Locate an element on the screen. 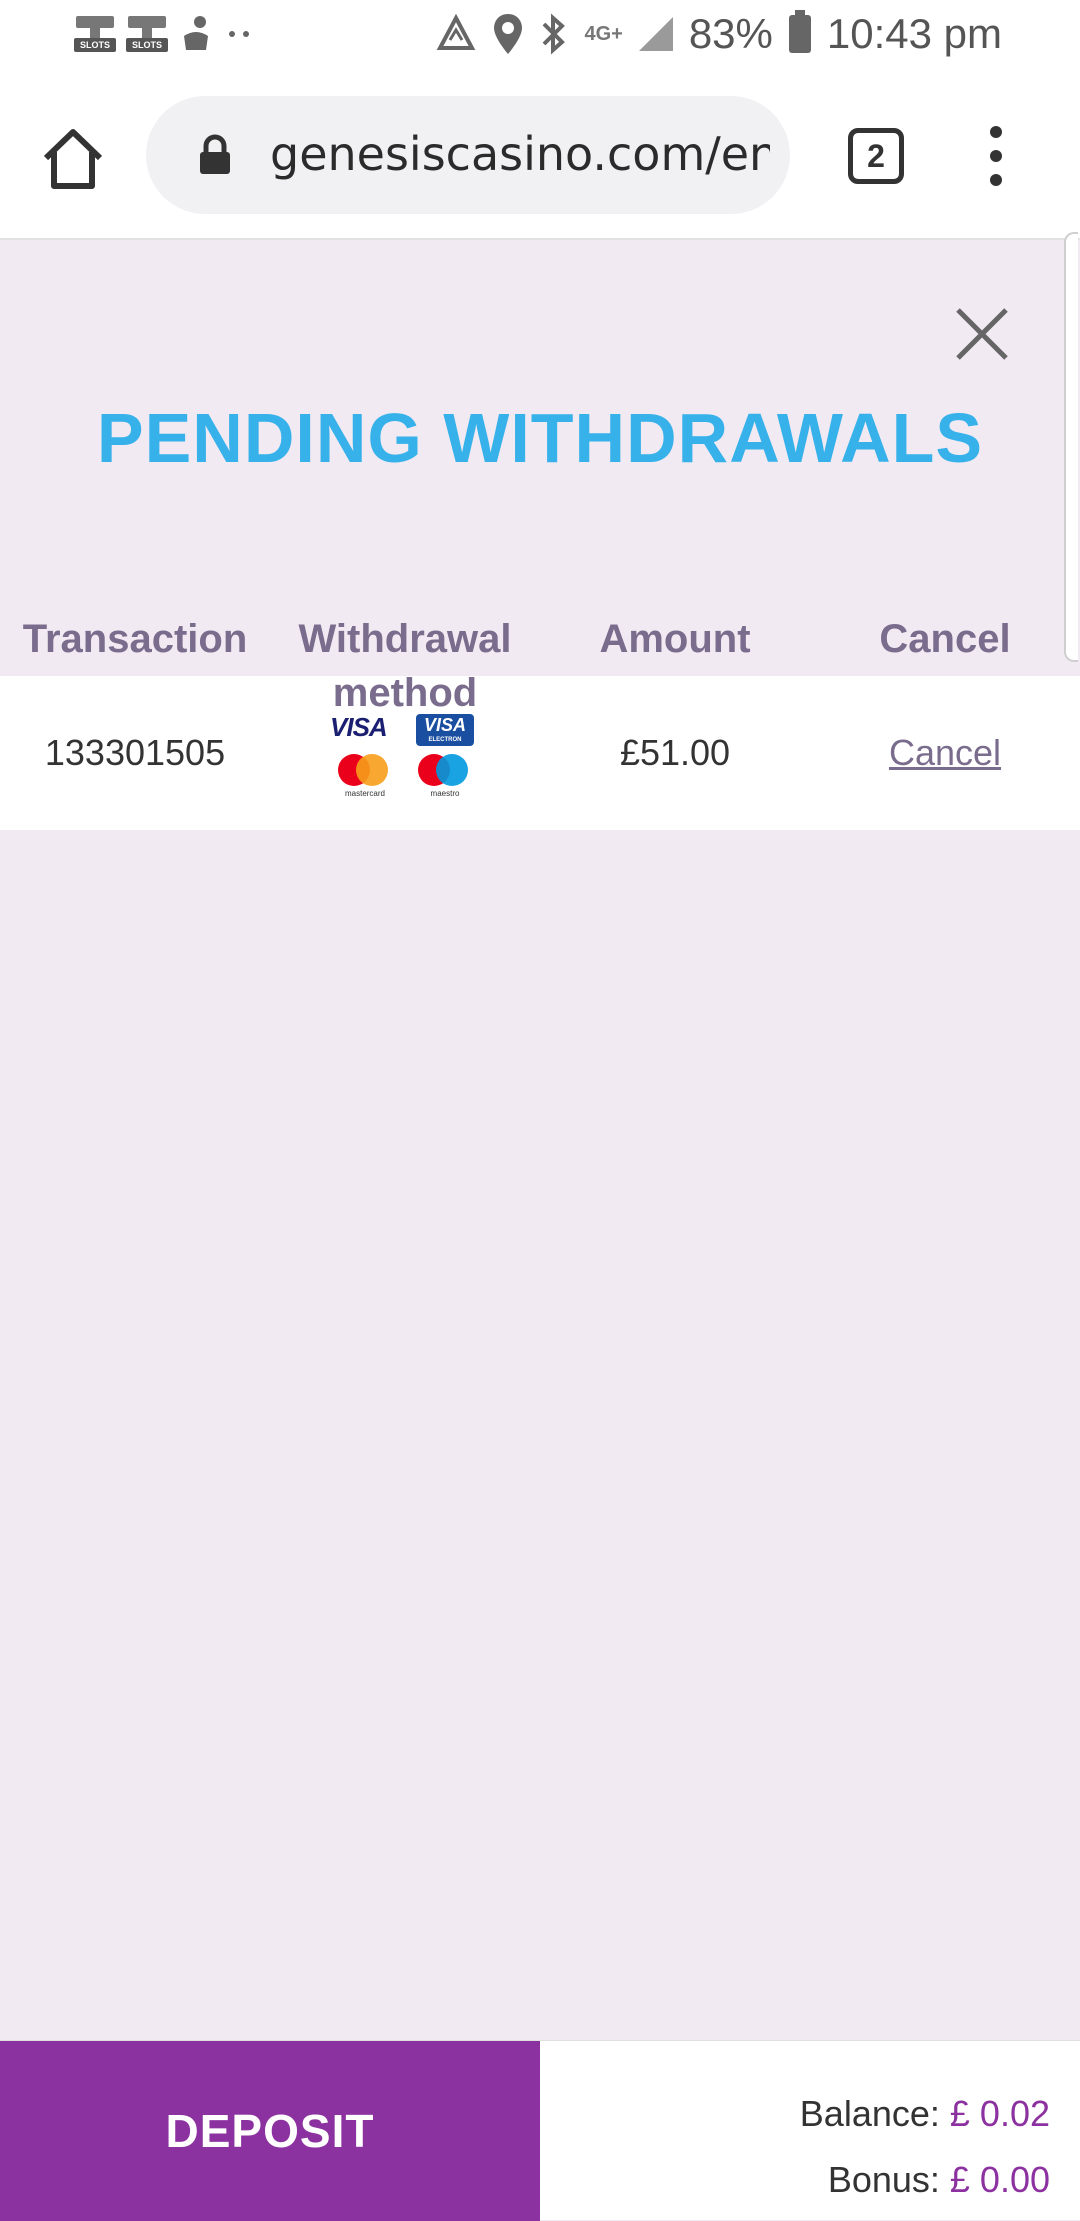 The width and height of the screenshot is (1080, 2221). network-type: 4G+ is located at coordinates (603, 33).